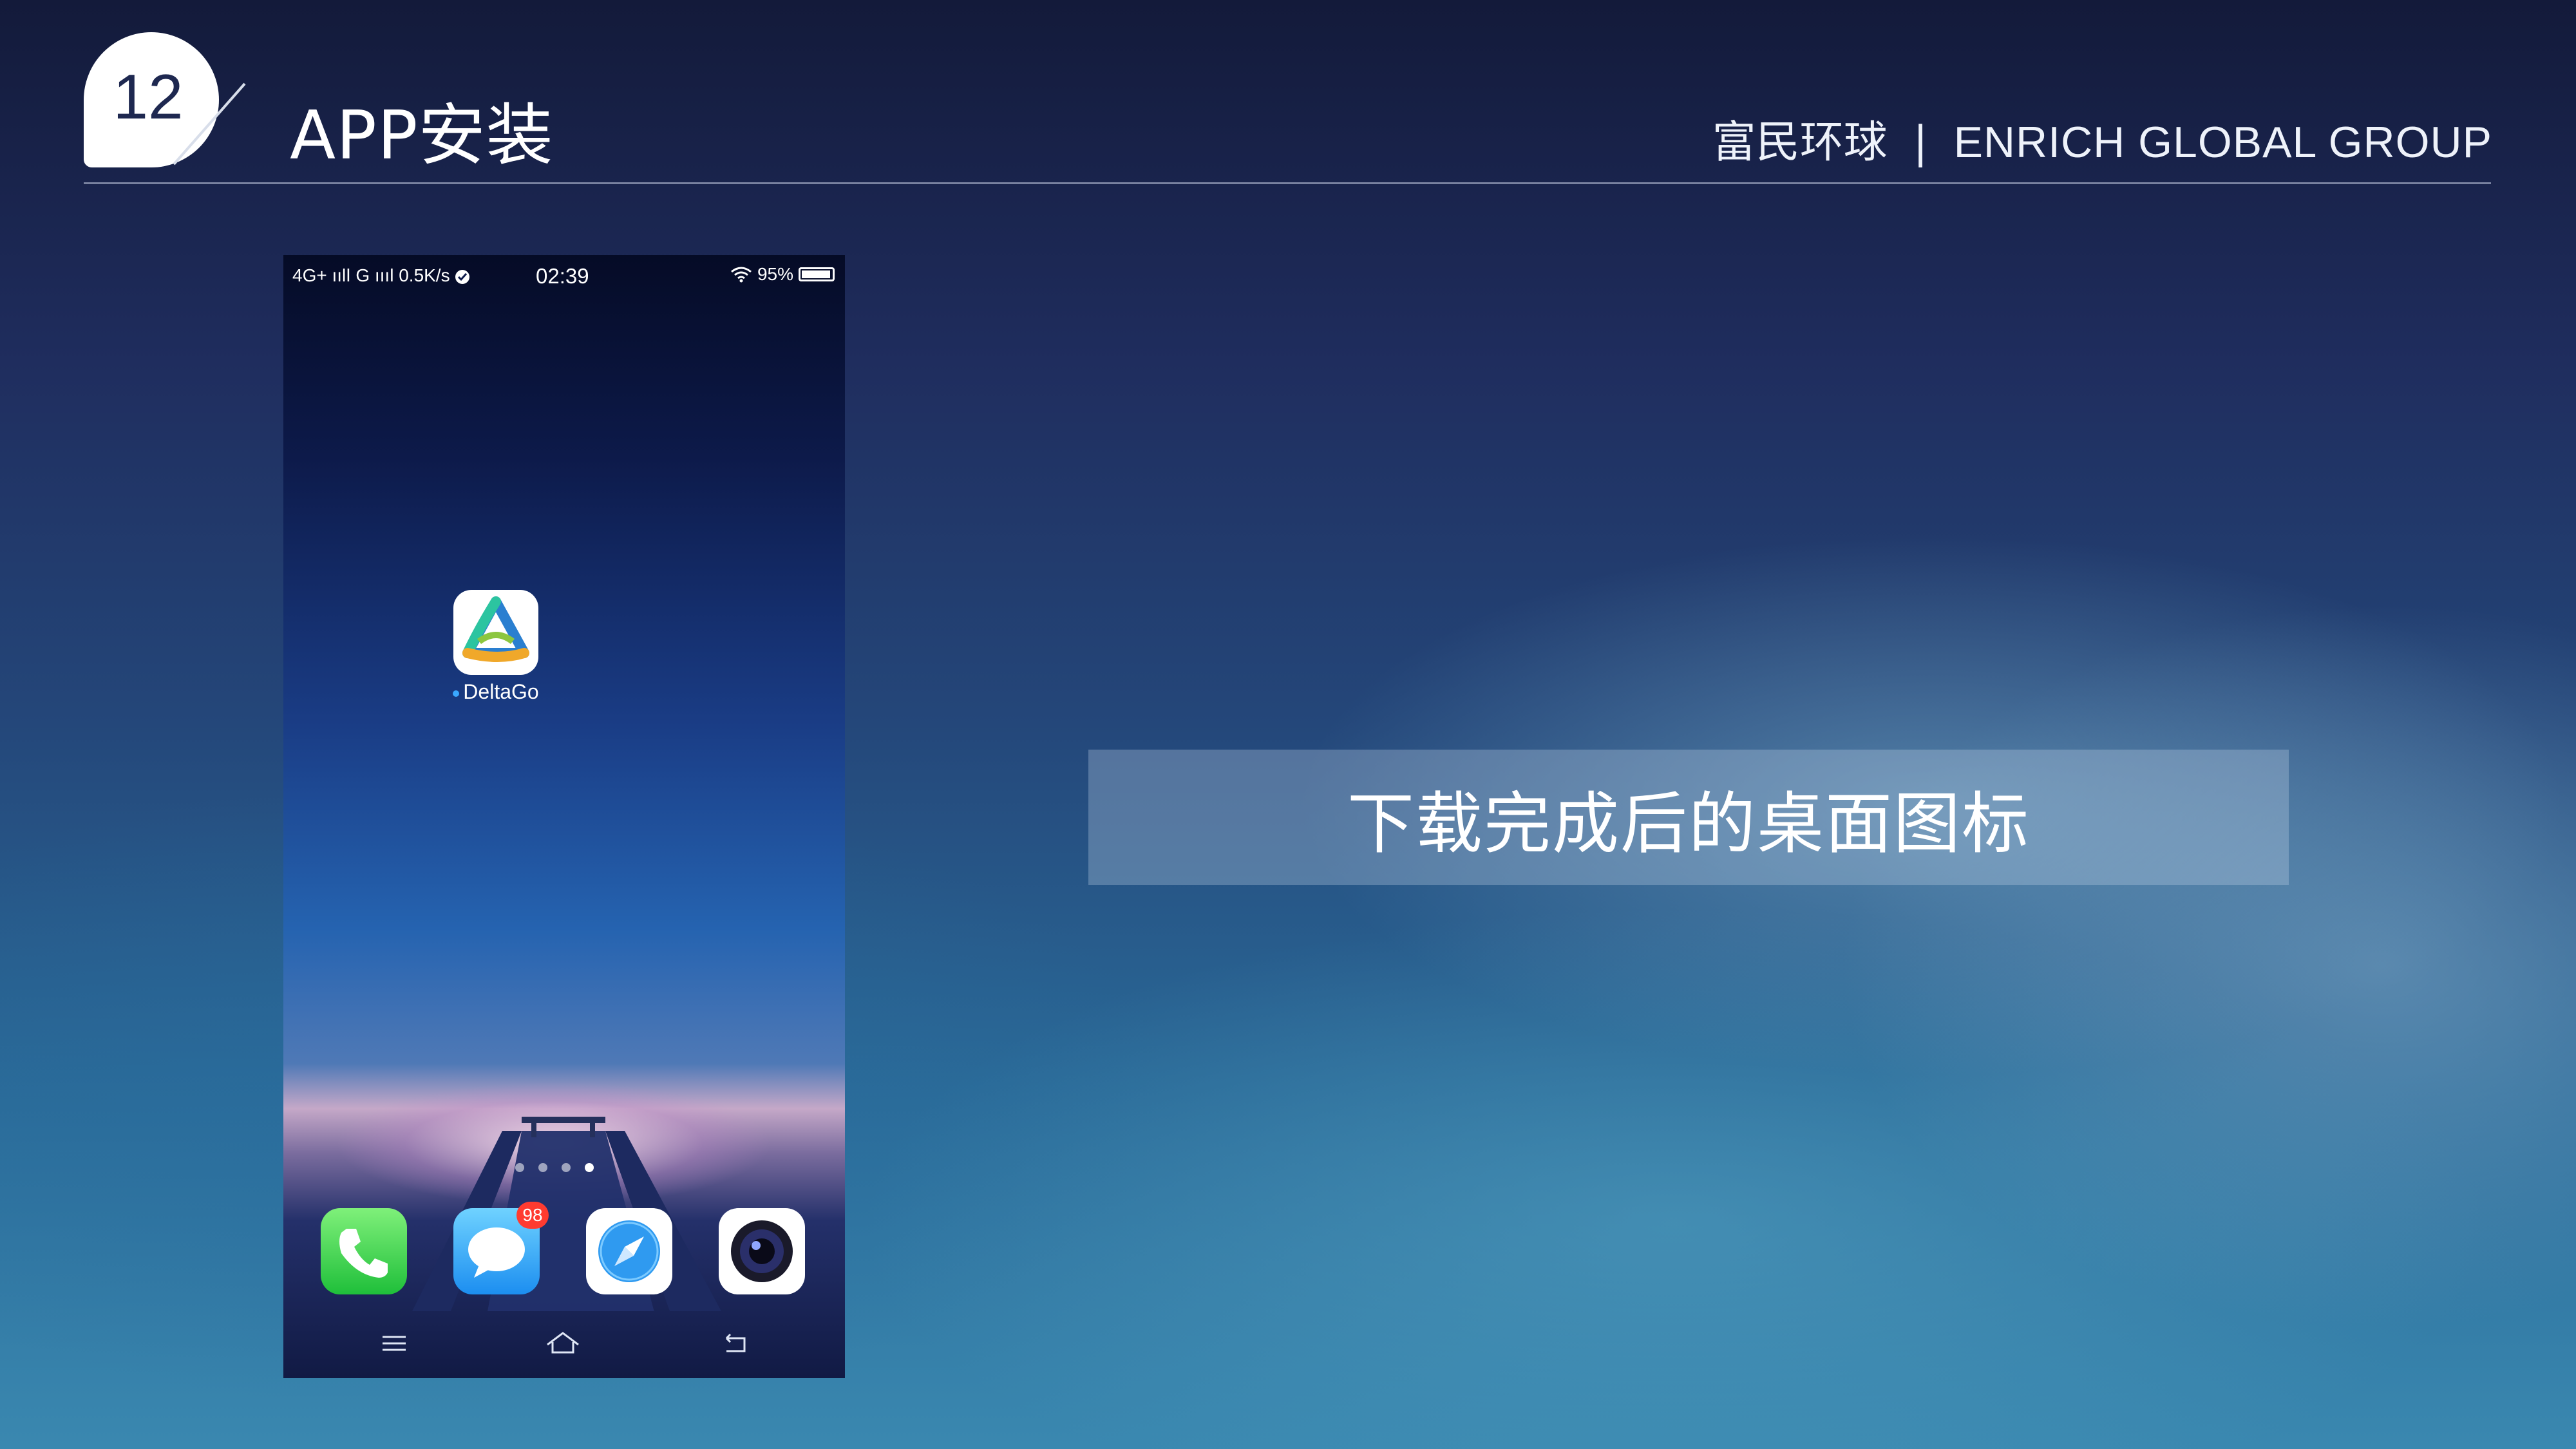 The width and height of the screenshot is (2576, 1449). I want to click on network-info: 4G+ ıılǀ G ıııl 0.5K/s, so click(371, 275).